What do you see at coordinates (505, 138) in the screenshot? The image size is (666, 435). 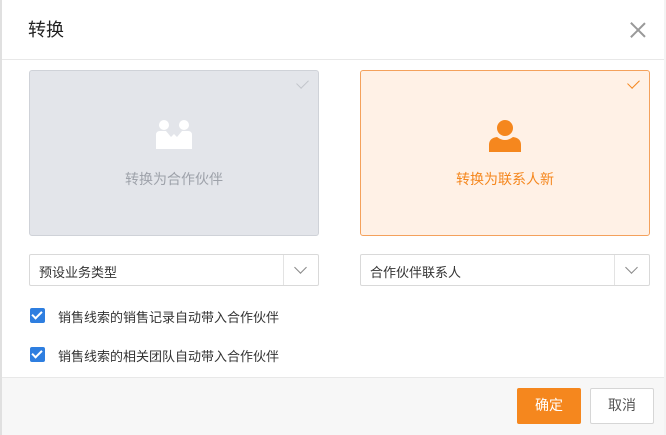 I see `person-icon` at bounding box center [505, 138].